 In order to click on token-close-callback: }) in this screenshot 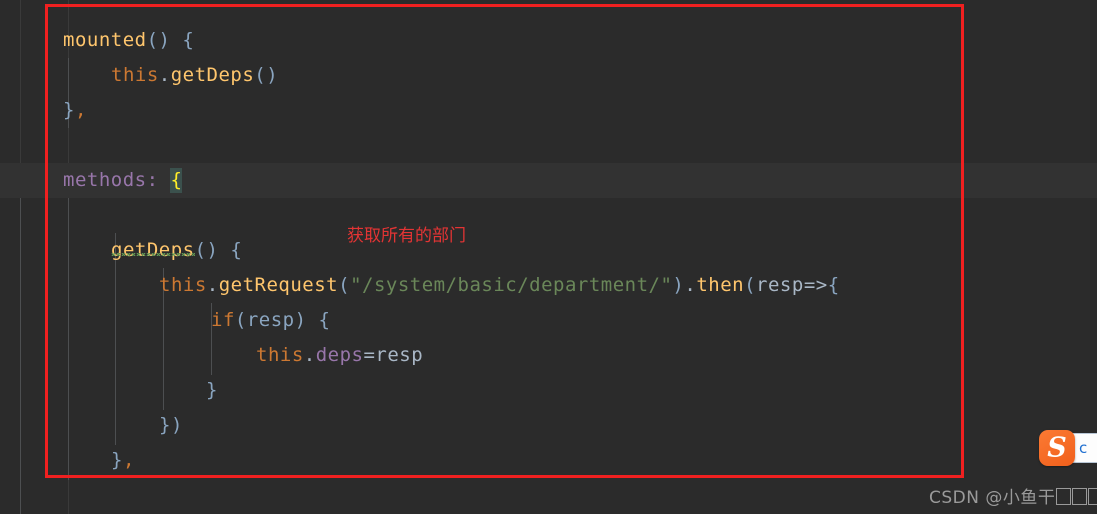, I will do `click(171, 425)`.